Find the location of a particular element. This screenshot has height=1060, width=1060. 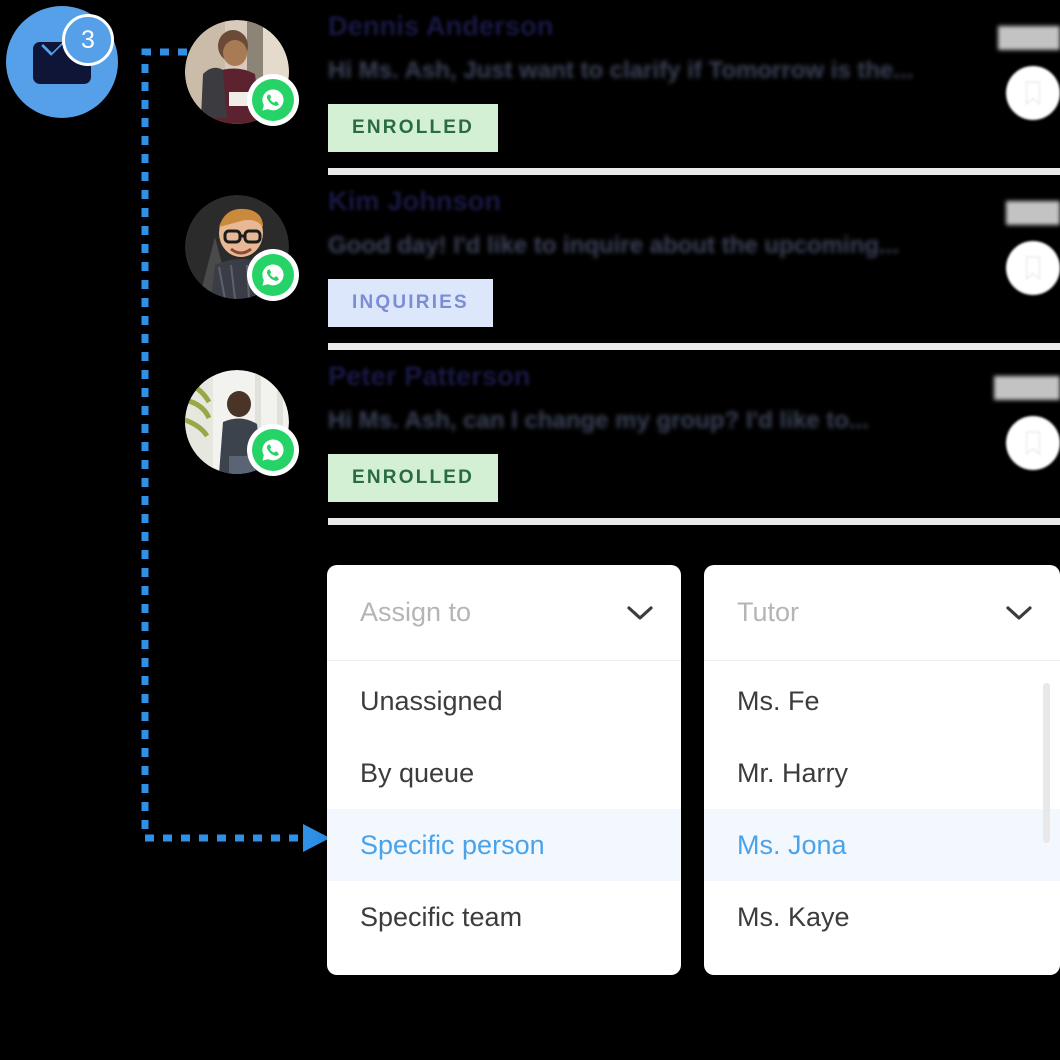

assign-option-specific-team: Specific team is located at coordinates (504, 917).